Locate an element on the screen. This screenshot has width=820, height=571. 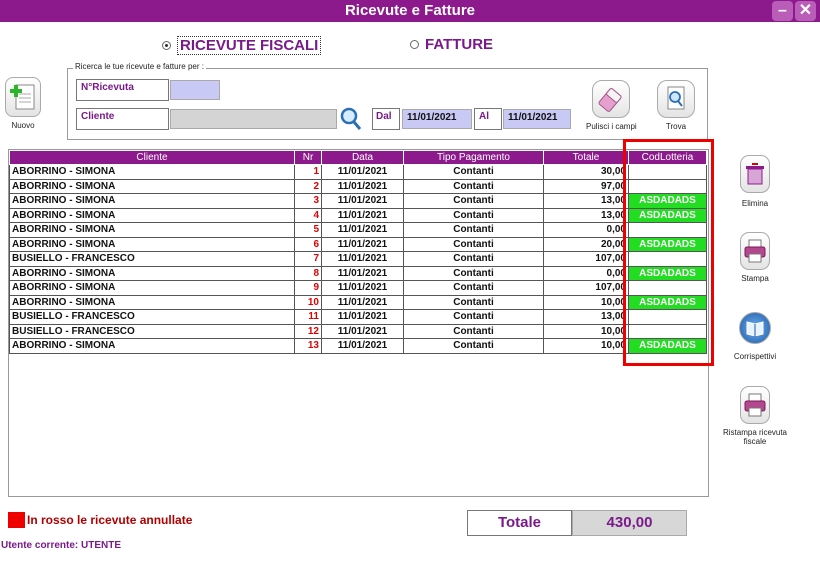
close-button: ✕ is located at coordinates (805, 11).